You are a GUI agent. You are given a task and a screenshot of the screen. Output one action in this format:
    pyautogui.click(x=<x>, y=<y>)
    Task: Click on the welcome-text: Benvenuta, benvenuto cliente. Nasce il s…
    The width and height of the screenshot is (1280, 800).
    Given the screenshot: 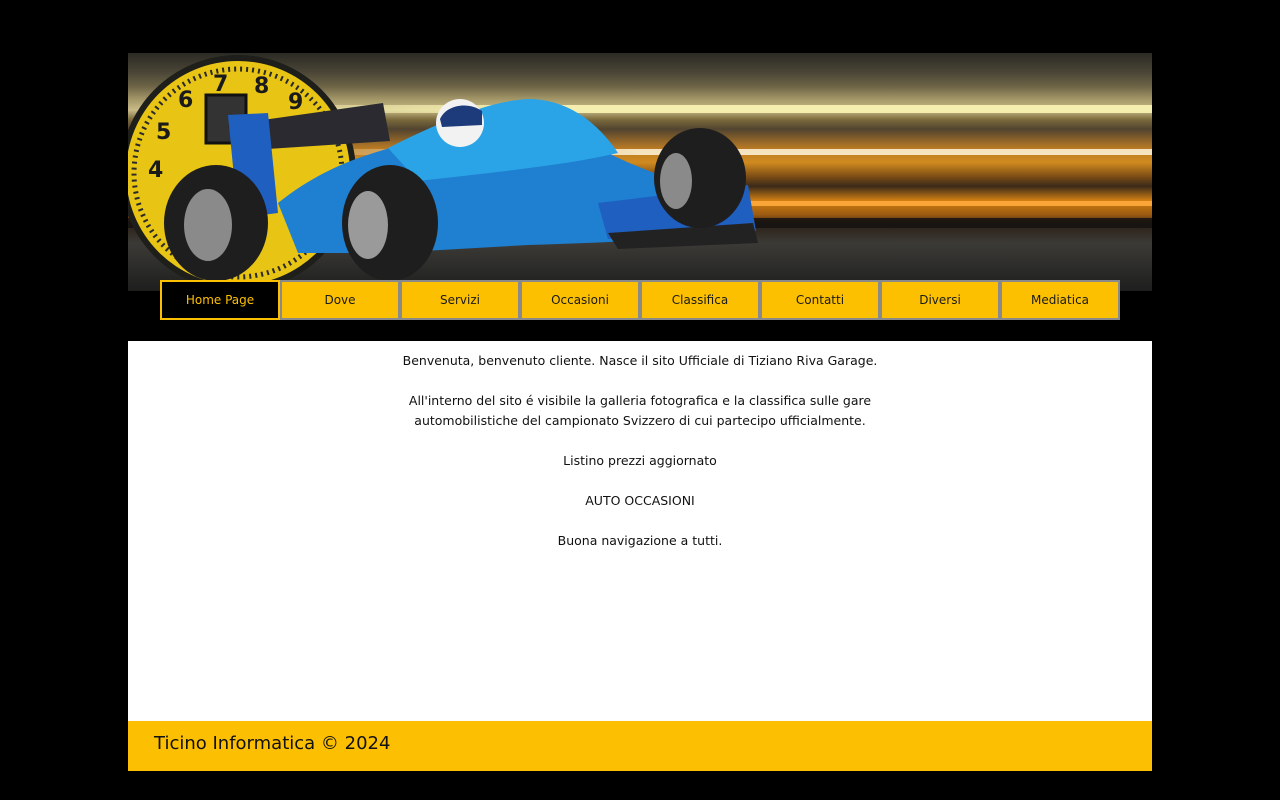 What is the action you would take?
    pyautogui.click(x=640, y=360)
    